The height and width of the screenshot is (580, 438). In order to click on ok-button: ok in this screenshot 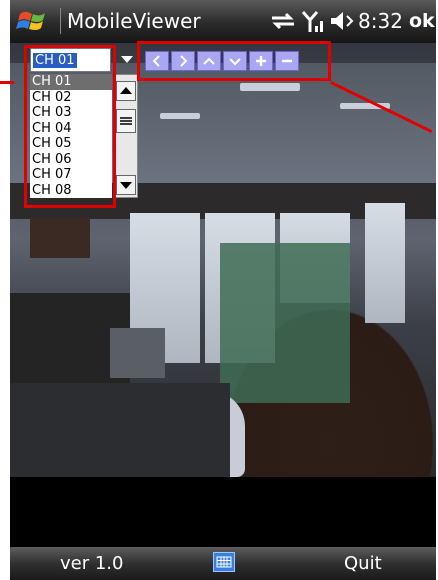, I will do `click(422, 21)`.